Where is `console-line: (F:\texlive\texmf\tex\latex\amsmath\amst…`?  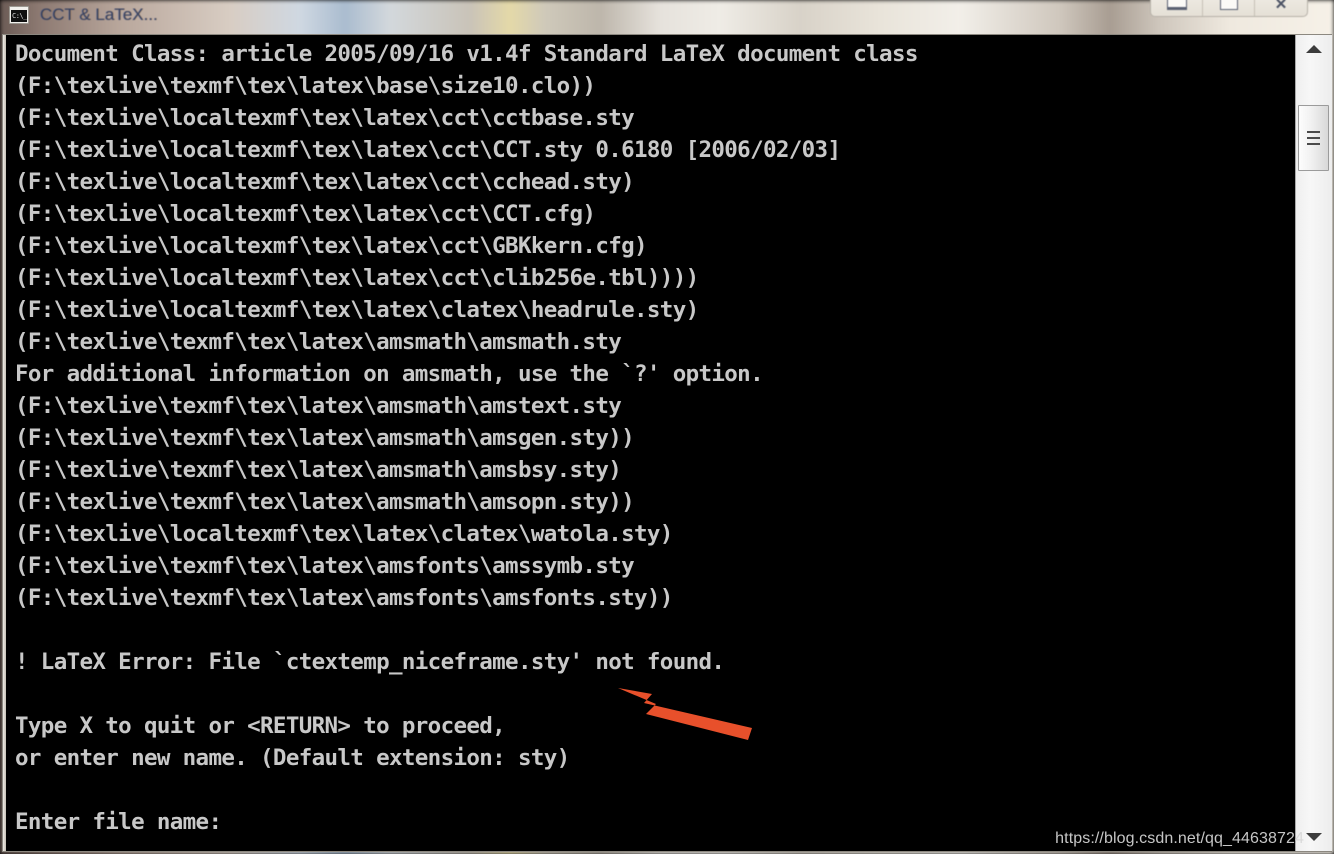 console-line: (F:\texlive\texmf\tex\latex\amsmath\amst… is located at coordinates (318, 406).